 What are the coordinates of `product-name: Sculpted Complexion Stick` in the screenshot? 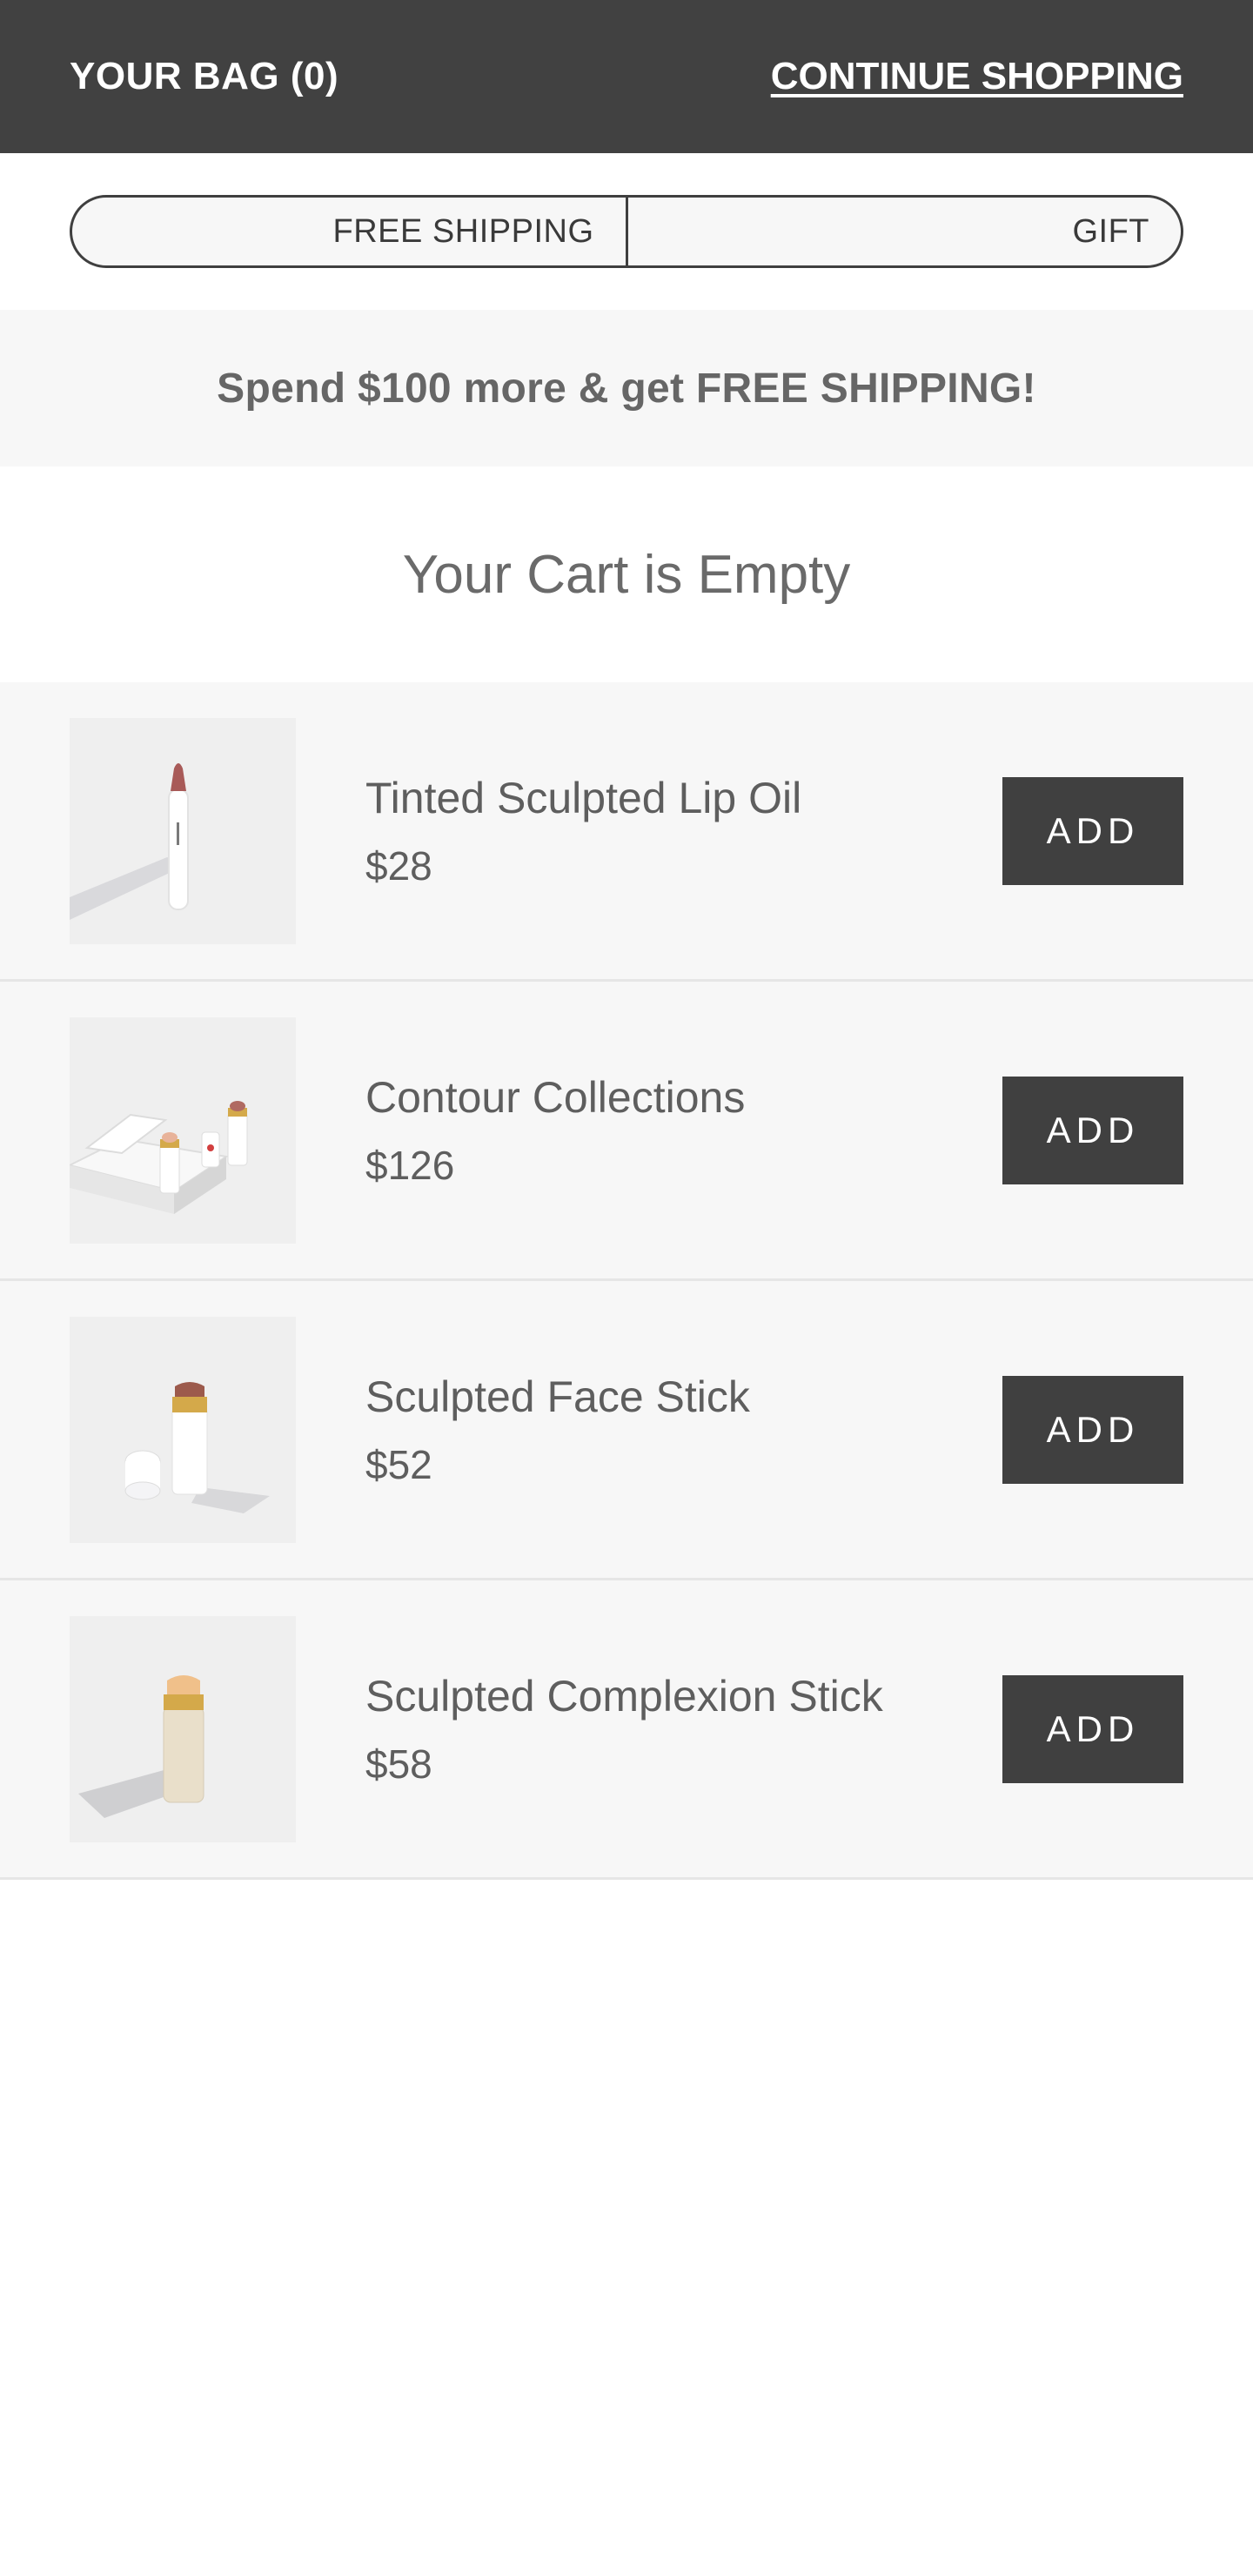 It's located at (683, 1696).